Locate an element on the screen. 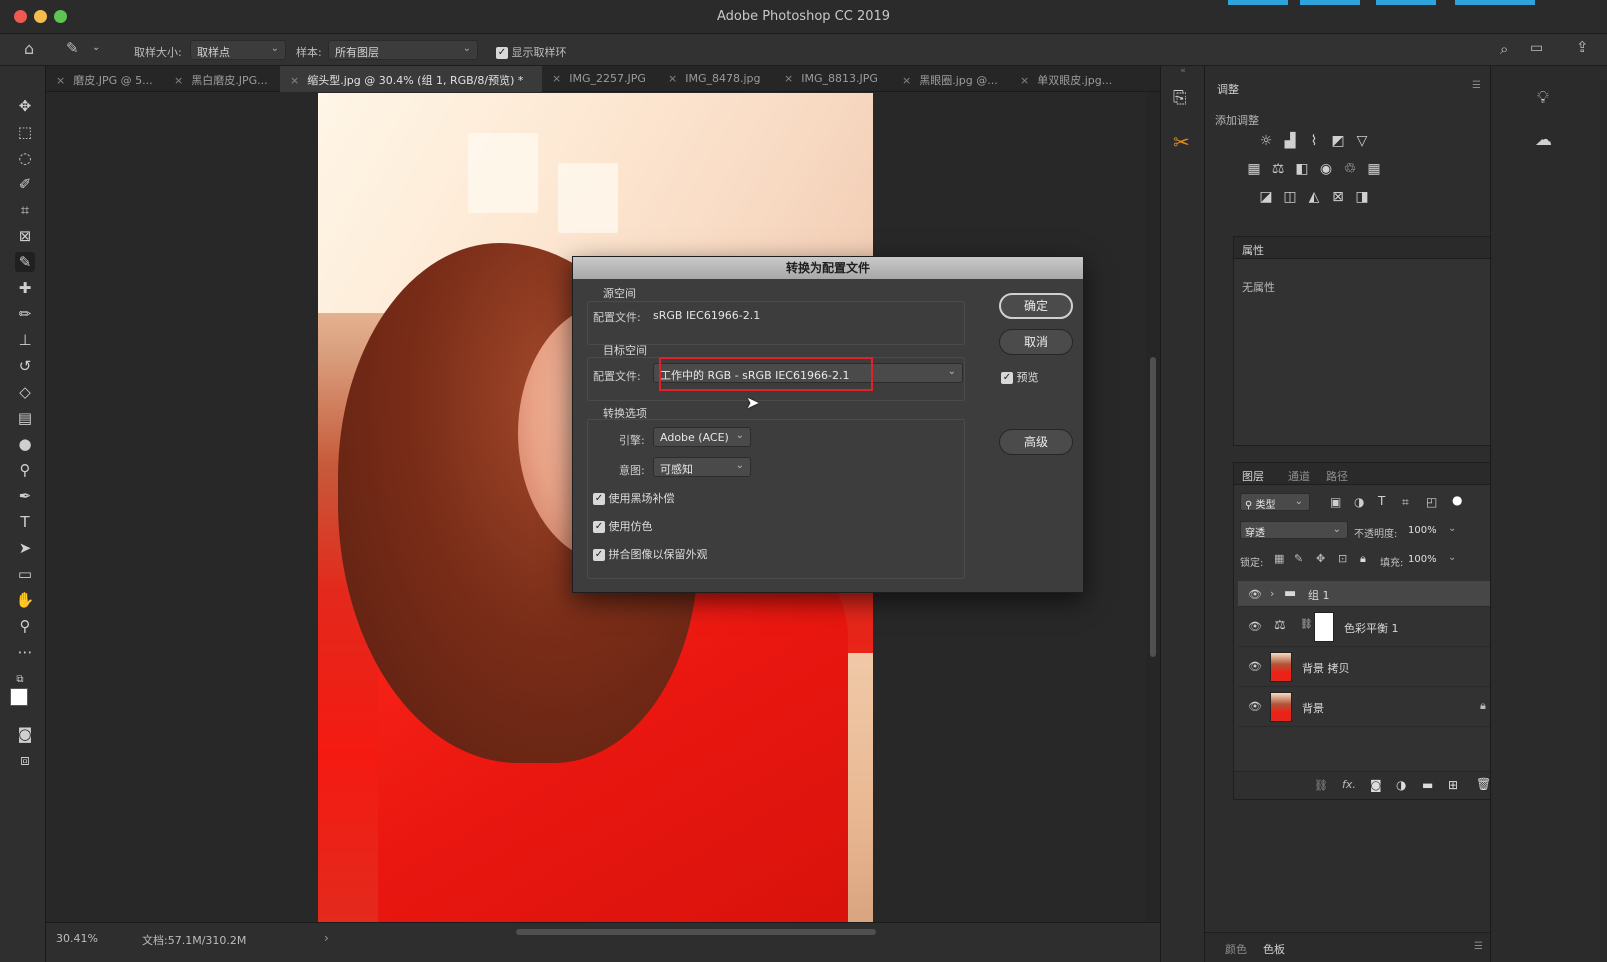  channel-mixer-icon: ♲ is located at coordinates (1350, 169).